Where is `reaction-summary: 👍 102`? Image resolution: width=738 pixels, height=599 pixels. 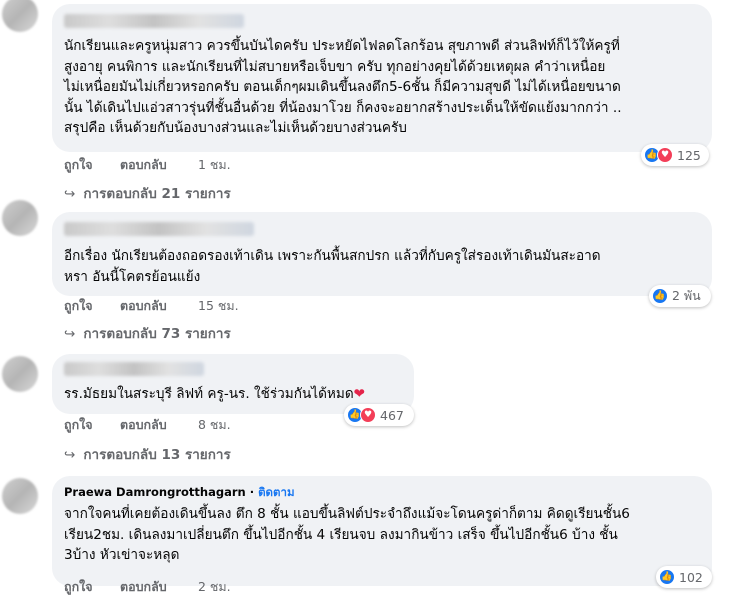 reaction-summary: 👍 102 is located at coordinates (684, 577).